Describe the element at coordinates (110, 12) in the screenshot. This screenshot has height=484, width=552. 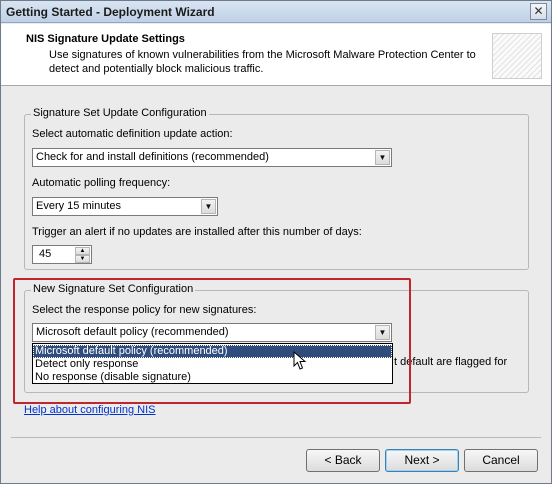
I see `window-title: Getting Started - Deployment Wizard` at that location.